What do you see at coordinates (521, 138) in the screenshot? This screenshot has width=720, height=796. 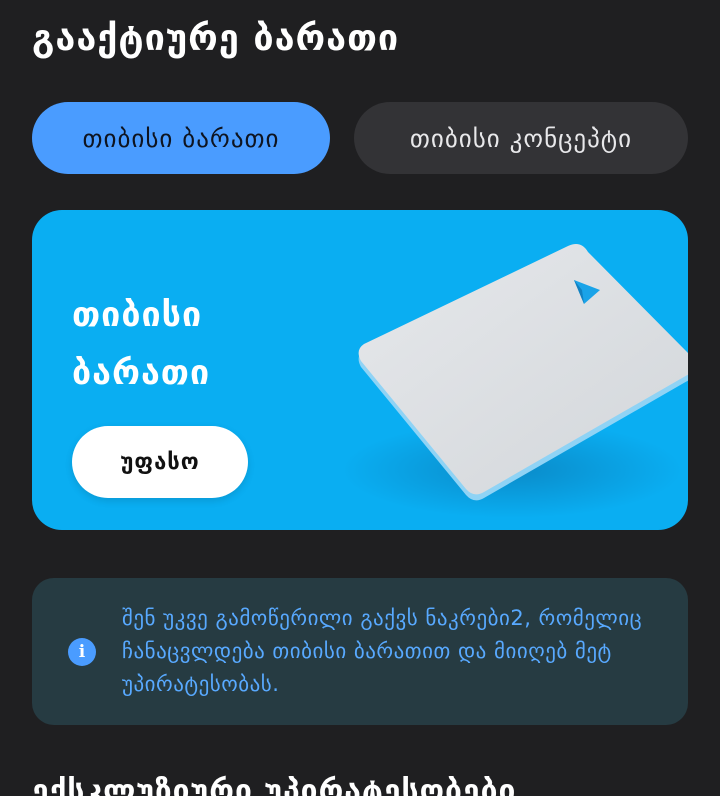 I see `tab-tbc-concept: თიბისი კონცეპტი` at bounding box center [521, 138].